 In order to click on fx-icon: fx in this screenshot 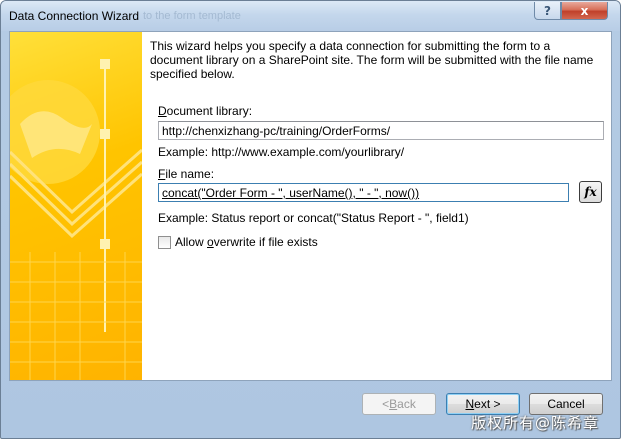, I will do `click(590, 192)`.